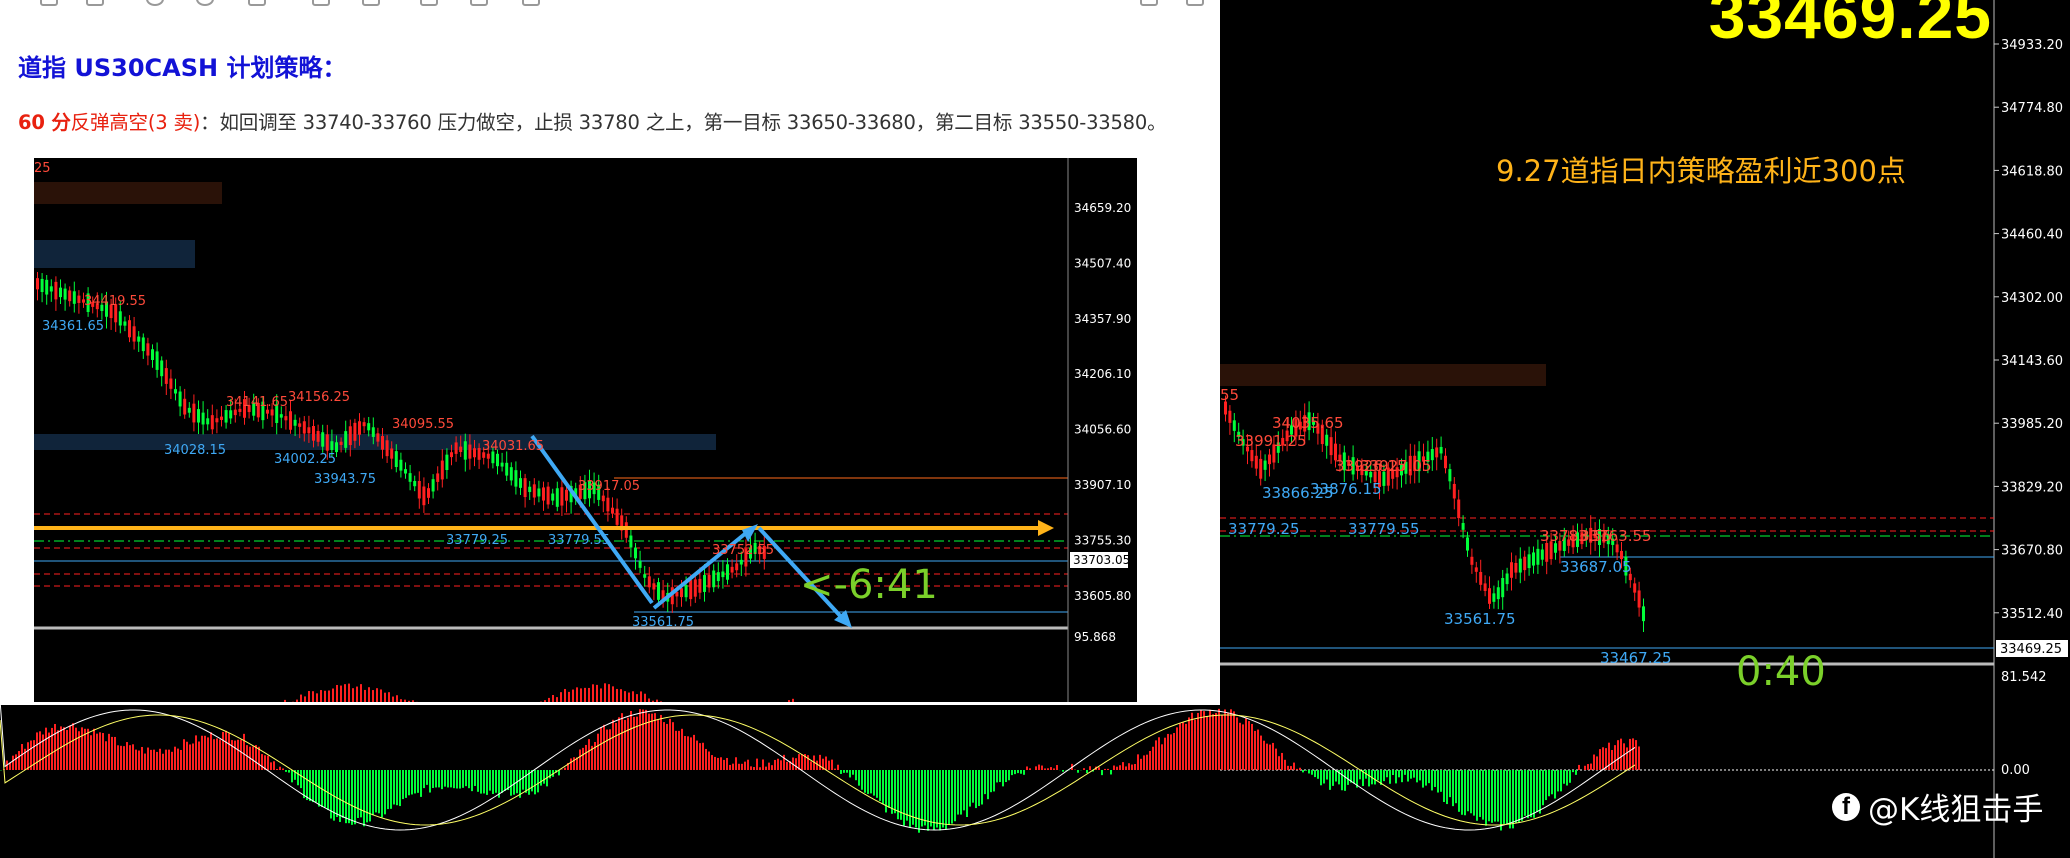  What do you see at coordinates (73, 326) in the screenshot?
I see `inner-price-label: 34361.65` at bounding box center [73, 326].